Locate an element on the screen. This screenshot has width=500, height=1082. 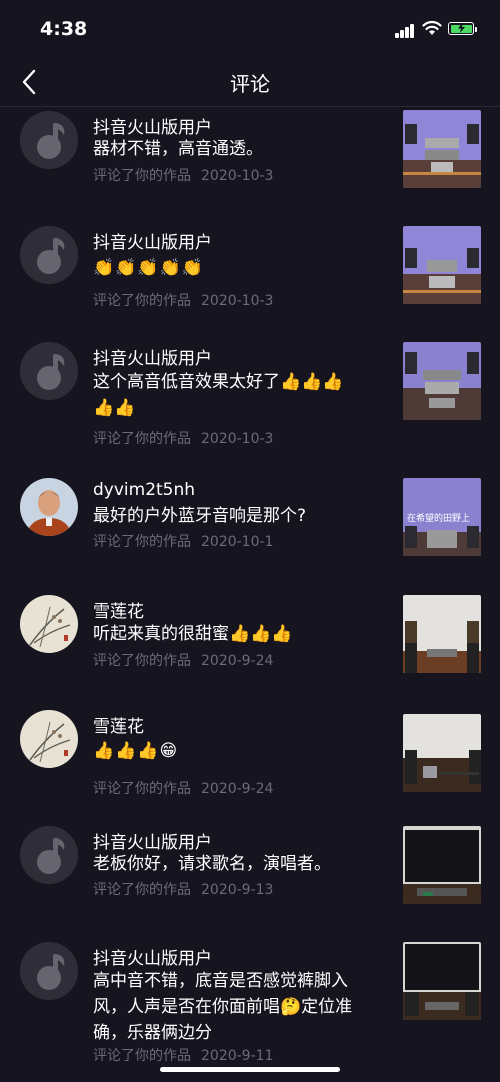
user-photo-avatar is located at coordinates (49, 507).